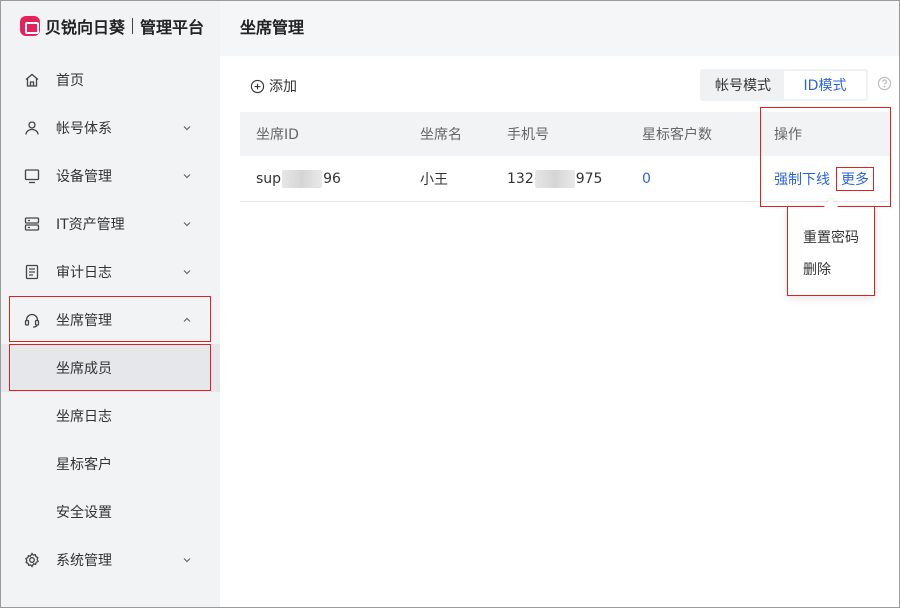  Describe the element at coordinates (269, 178) in the screenshot. I see `seat-id-prefix: sup` at that location.